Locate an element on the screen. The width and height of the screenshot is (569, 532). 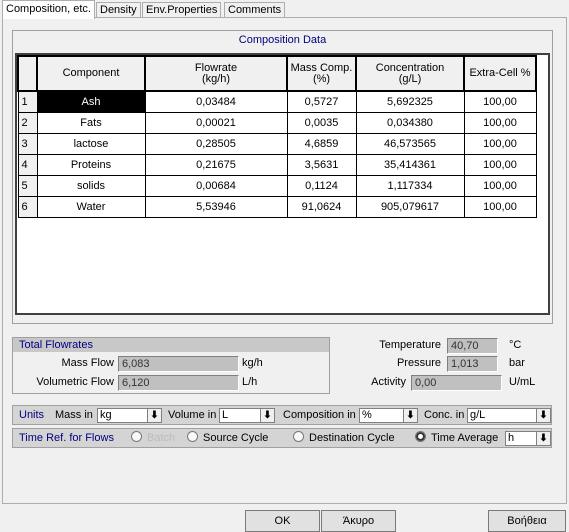
cell-mass-comp: 4,6859 is located at coordinates (321, 144).